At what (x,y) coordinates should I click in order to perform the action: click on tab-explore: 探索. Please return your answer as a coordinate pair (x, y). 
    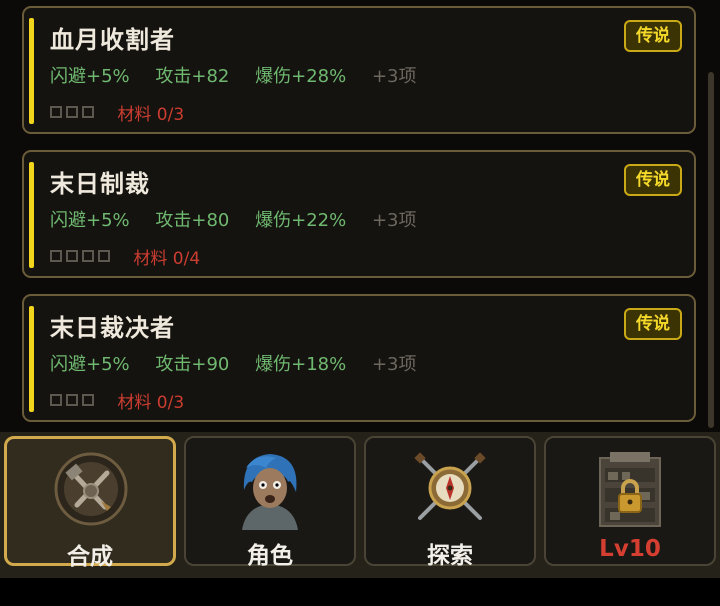
    Looking at the image, I should click on (450, 502).